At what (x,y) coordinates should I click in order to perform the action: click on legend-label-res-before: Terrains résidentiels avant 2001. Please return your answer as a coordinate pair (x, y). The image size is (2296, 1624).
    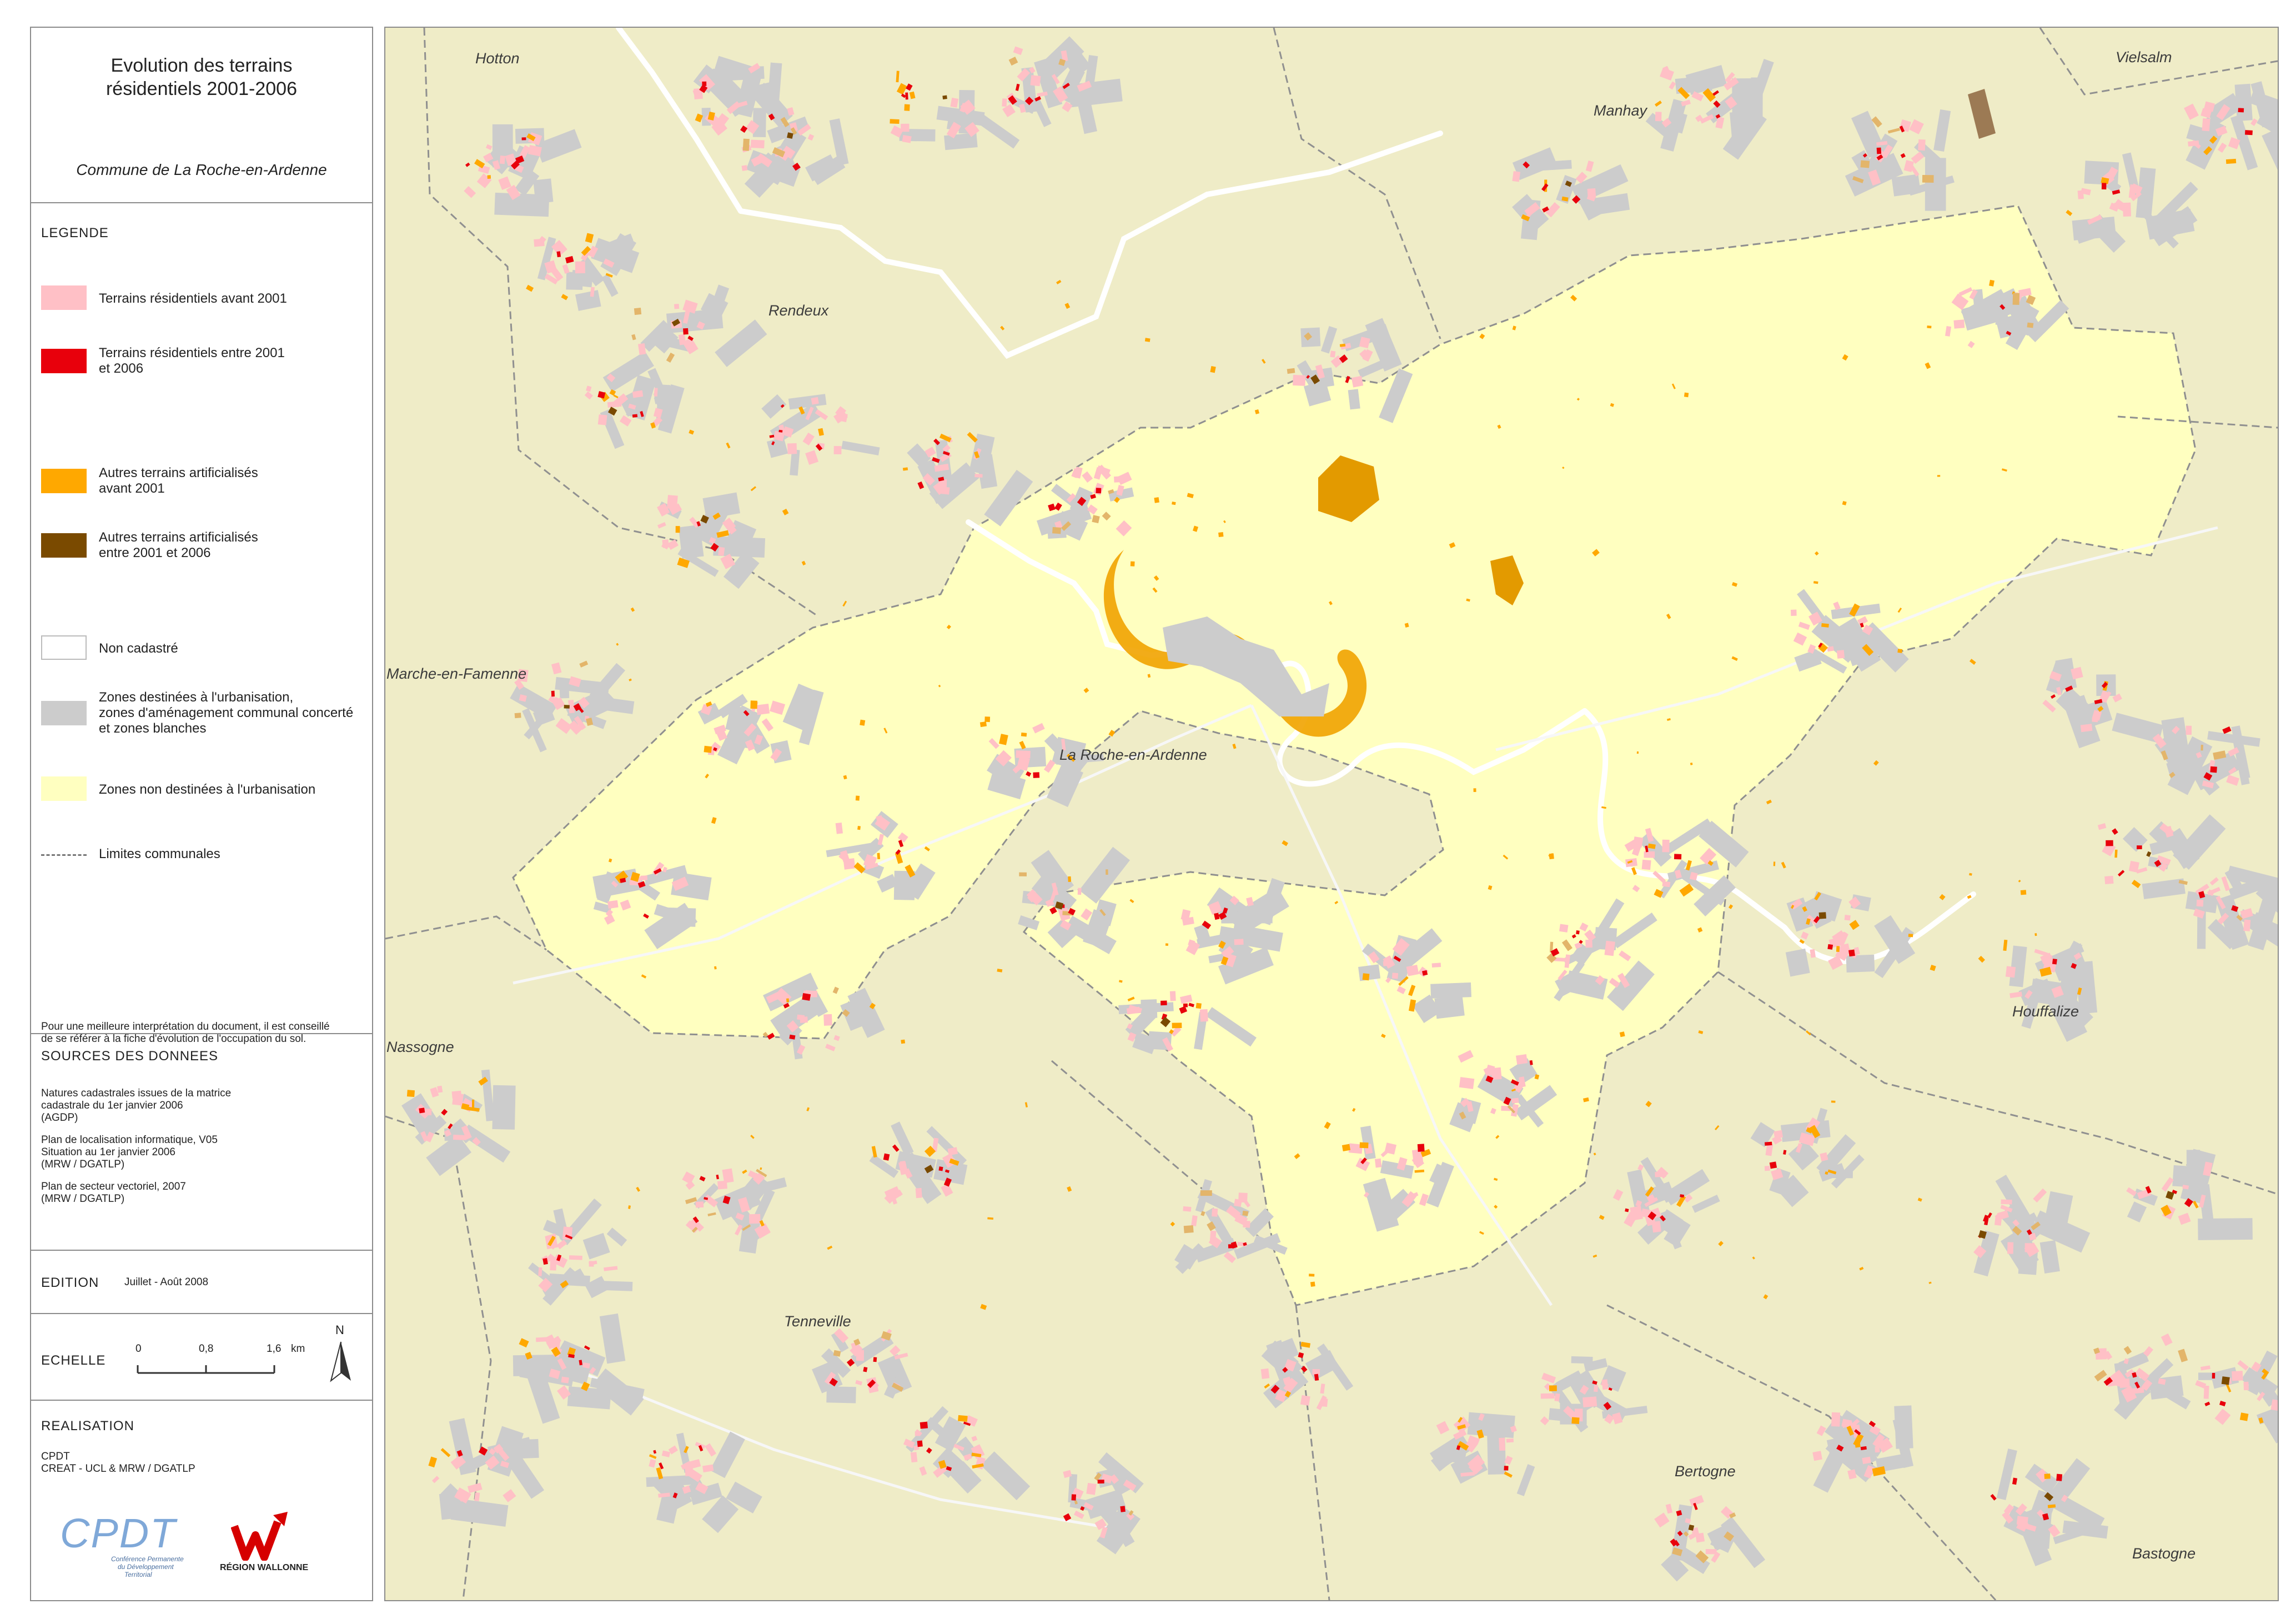
    Looking at the image, I should click on (193, 298).